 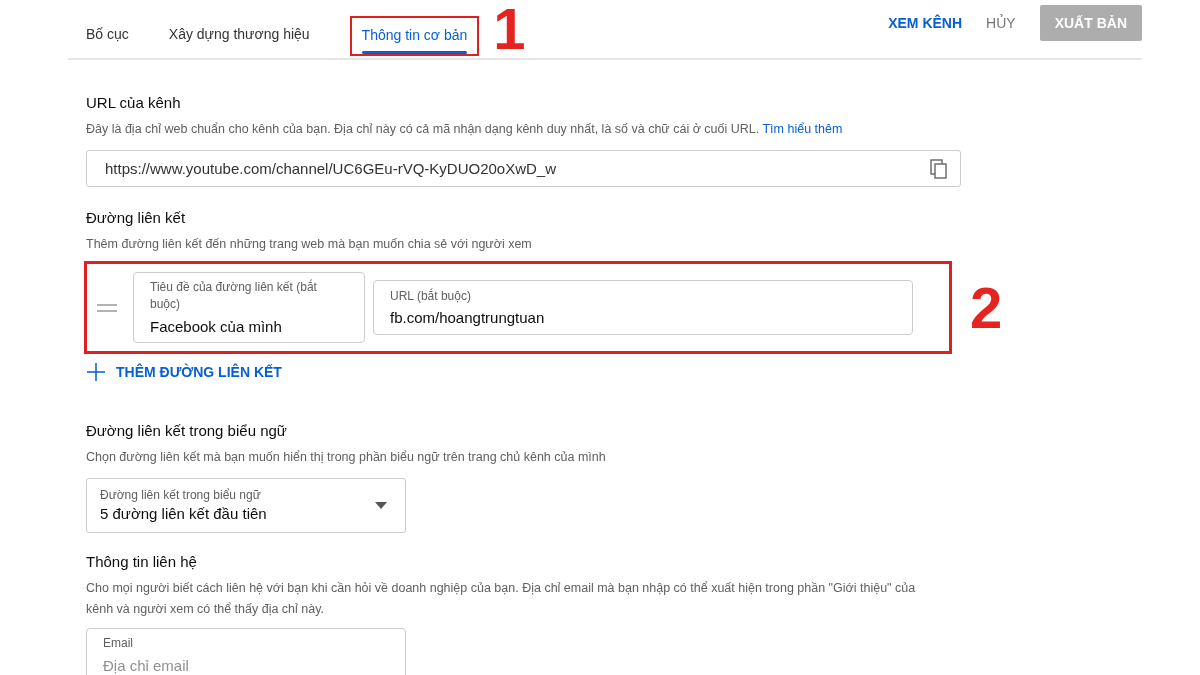 What do you see at coordinates (414, 40) in the screenshot?
I see `tab: Thông tin cơ bản` at bounding box center [414, 40].